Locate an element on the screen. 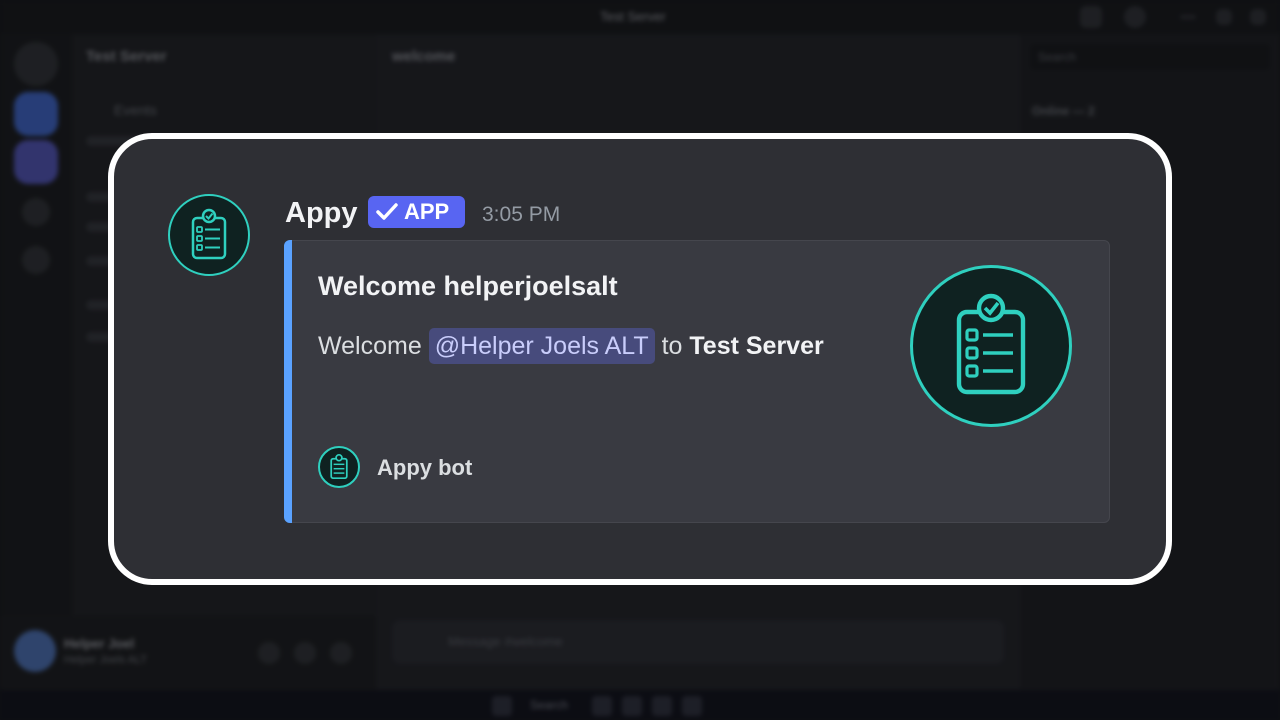 Image resolution: width=1280 pixels, height=720 pixels. app-taskbar-icon is located at coordinates (692, 706).